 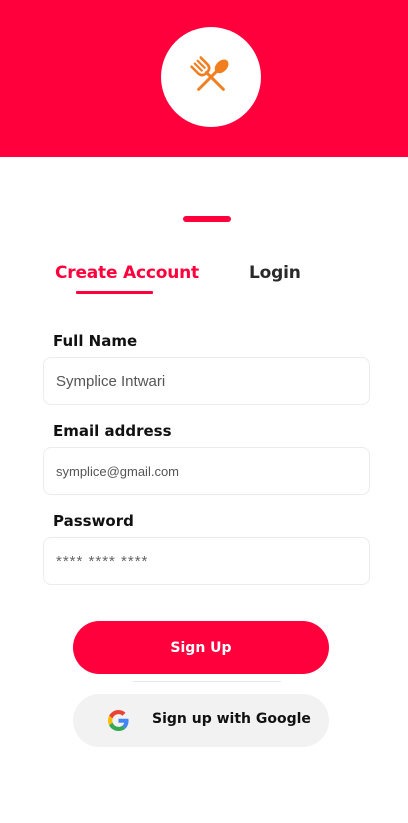 I want to click on email-field: symplice@gmail.com, so click(x=206, y=471).